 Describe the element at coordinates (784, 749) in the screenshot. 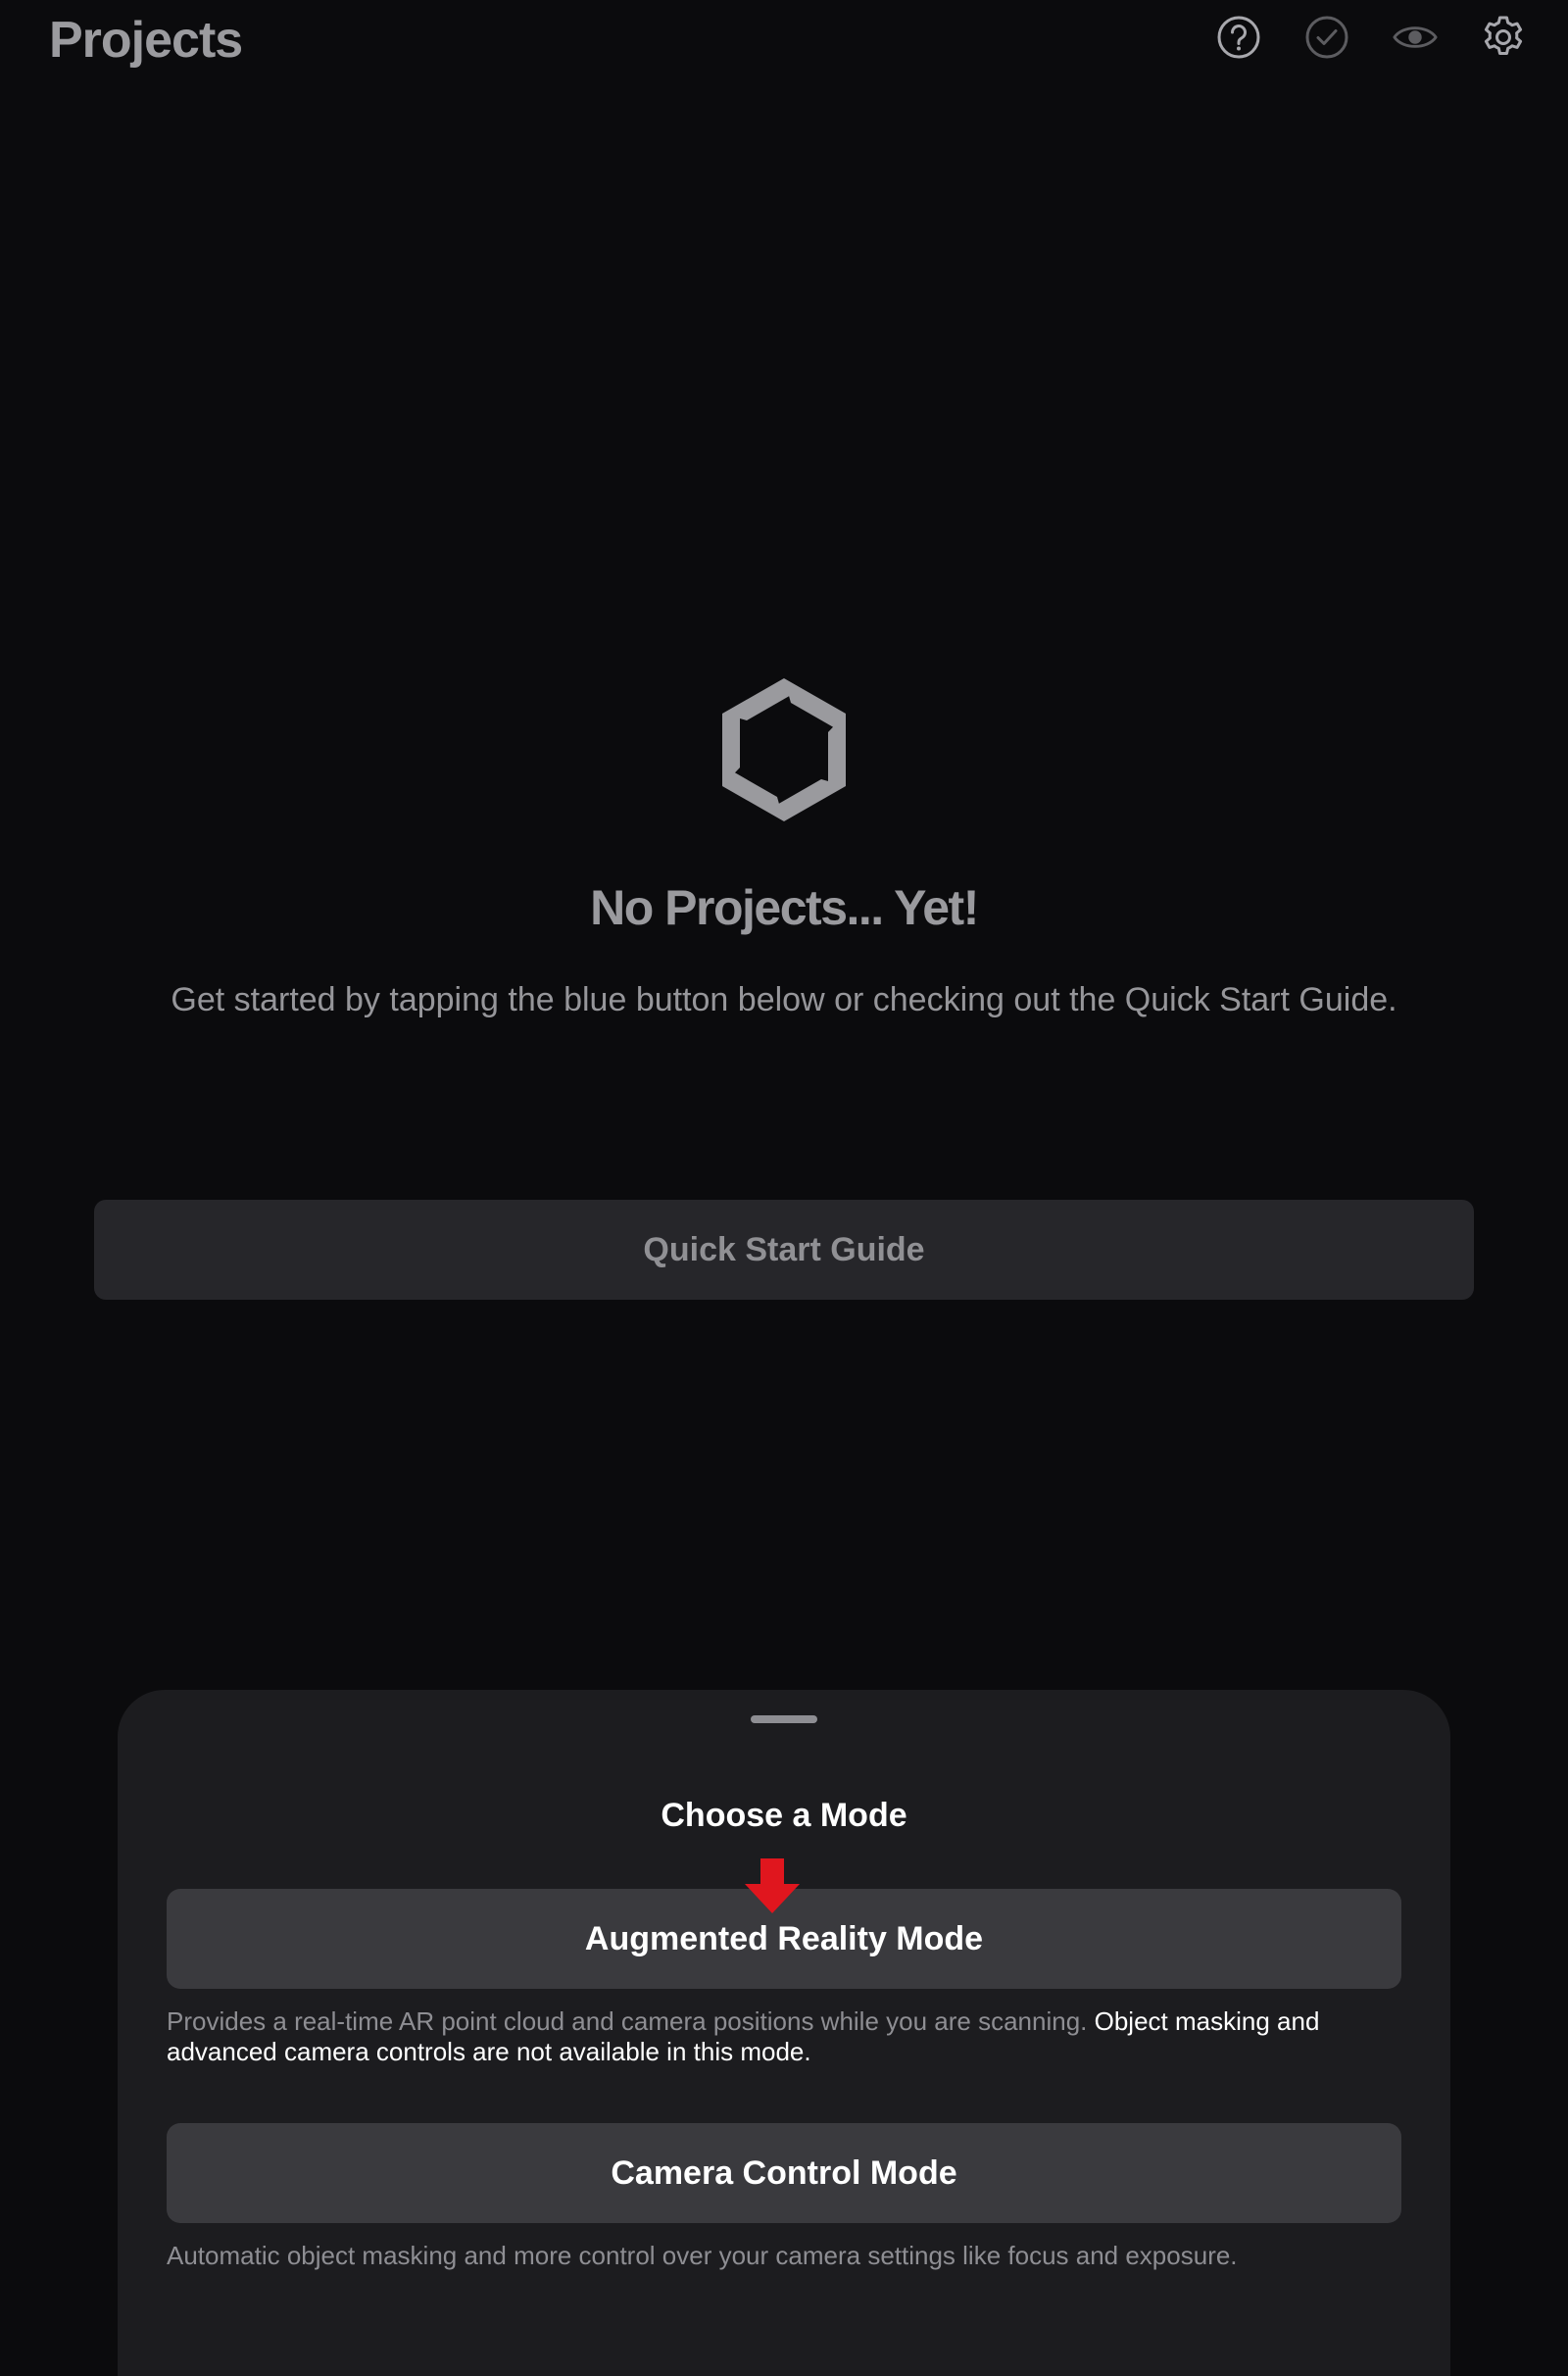

I see `aperture-logo-icon` at that location.